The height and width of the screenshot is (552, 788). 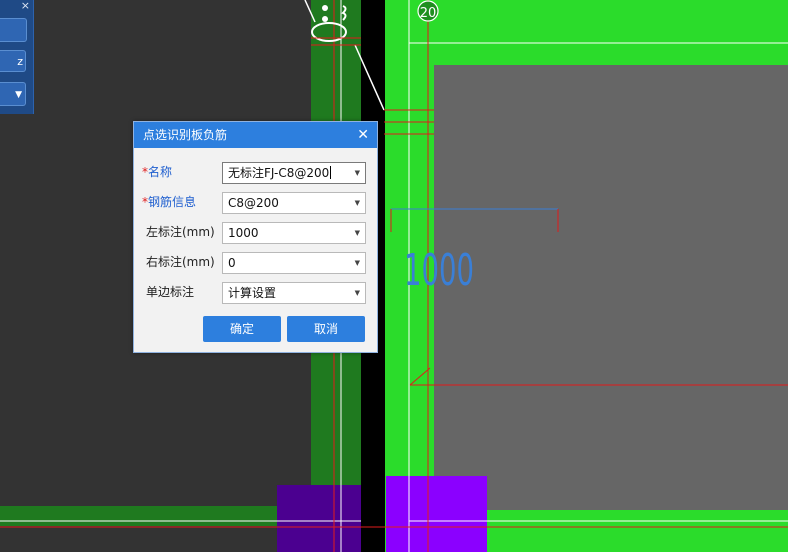 I want to click on single-side-value: 计算设置, so click(x=252, y=293).